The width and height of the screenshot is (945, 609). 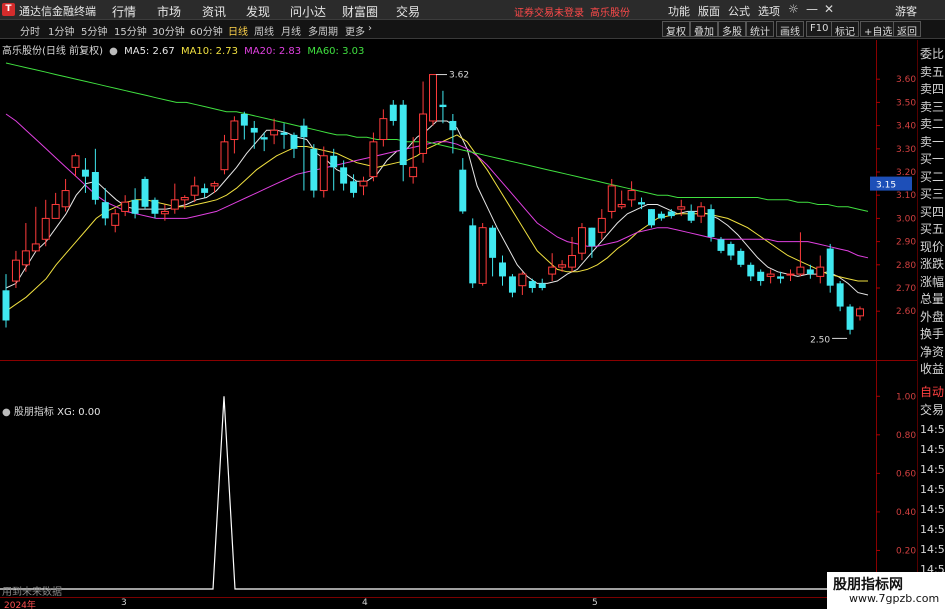 I want to click on future-data-note: 用到未来数据, so click(x=32, y=592).